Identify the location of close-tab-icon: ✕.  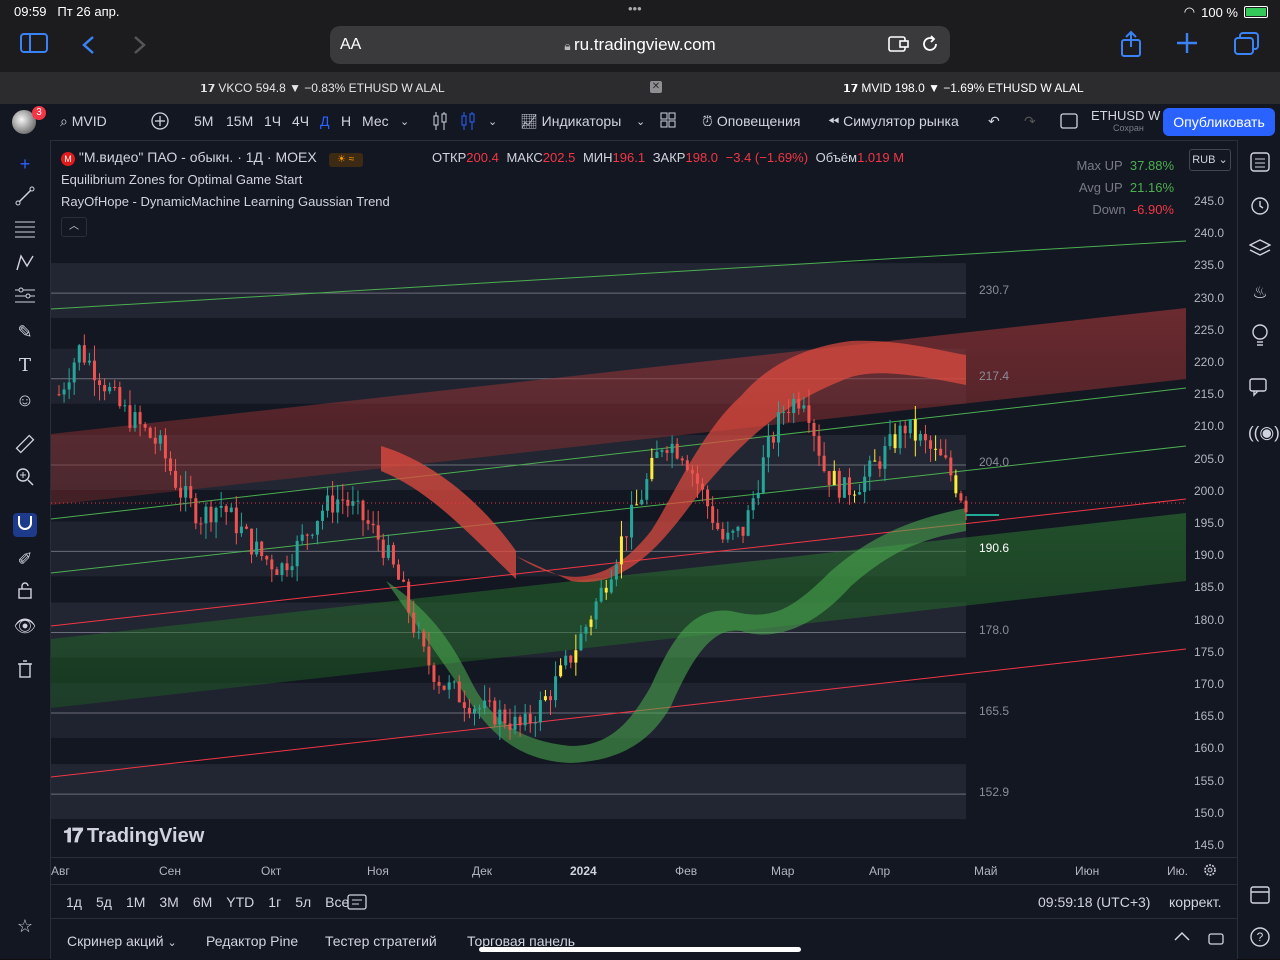
(656, 87).